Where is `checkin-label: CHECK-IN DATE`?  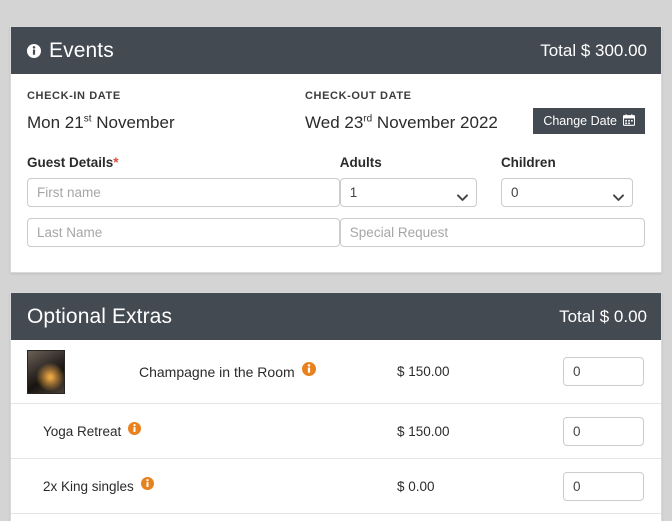
checkin-label: CHECK-IN DATE is located at coordinates (74, 96).